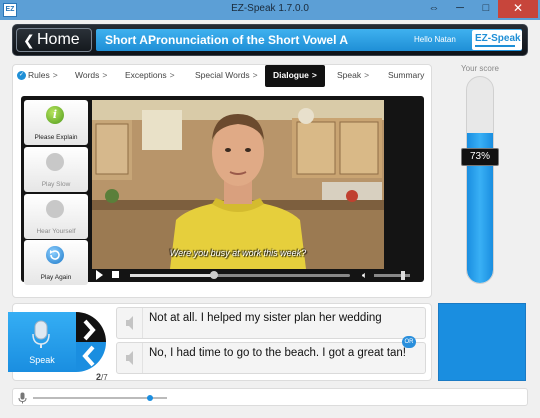 This screenshot has width=540, height=418. I want to click on volume-icon: 🔈︎, so click(364, 275).